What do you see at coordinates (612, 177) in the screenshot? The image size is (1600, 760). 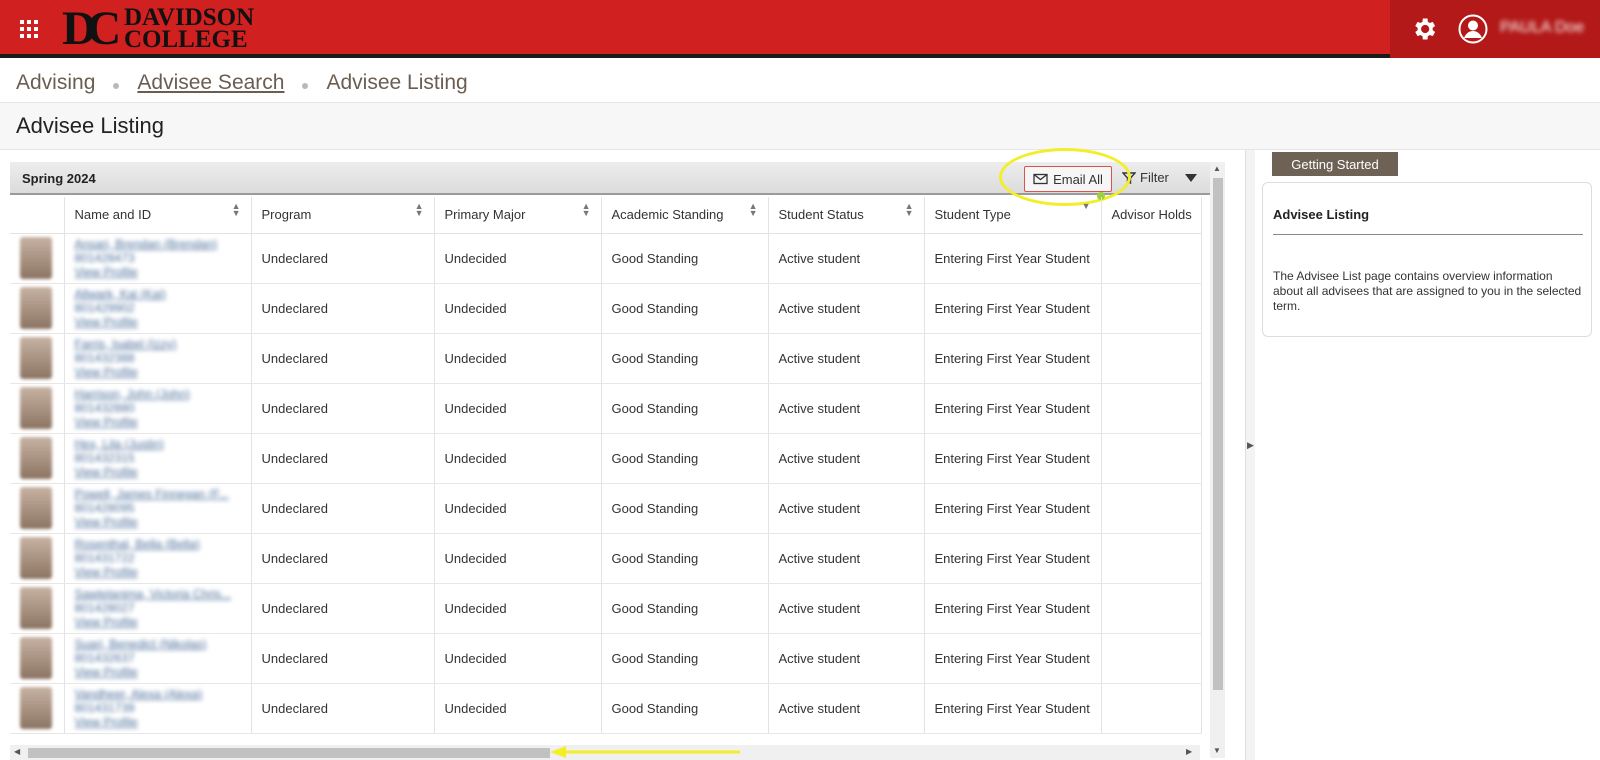 I see `term-toolbar: Spring 2024 Email All Filter` at bounding box center [612, 177].